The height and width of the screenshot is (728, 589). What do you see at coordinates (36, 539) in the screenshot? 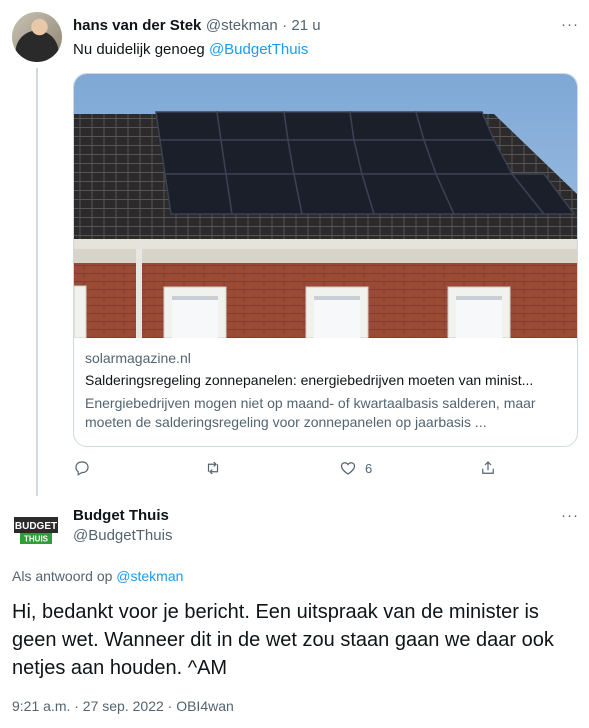
I see `svg-text: THUIS` at bounding box center [36, 539].